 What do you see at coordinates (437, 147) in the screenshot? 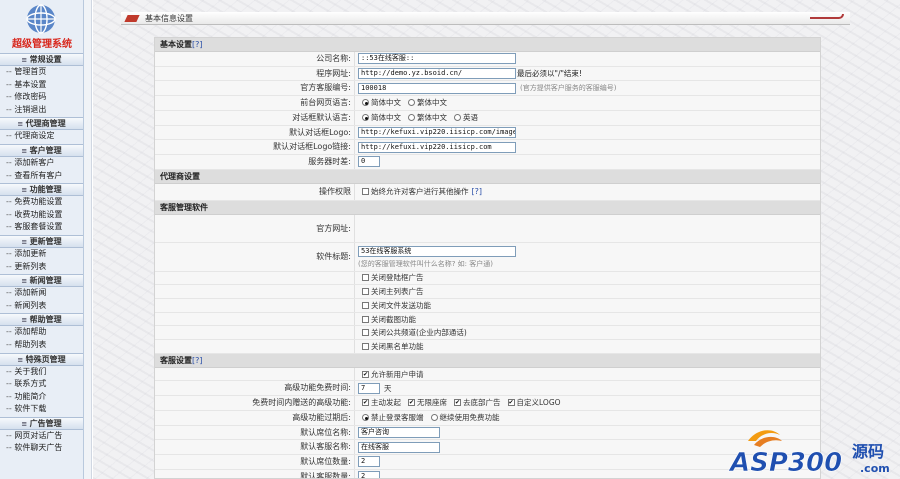
I see `chat-logo-link-input: http://kefuxi.vip220.iisicp.com` at bounding box center [437, 147].